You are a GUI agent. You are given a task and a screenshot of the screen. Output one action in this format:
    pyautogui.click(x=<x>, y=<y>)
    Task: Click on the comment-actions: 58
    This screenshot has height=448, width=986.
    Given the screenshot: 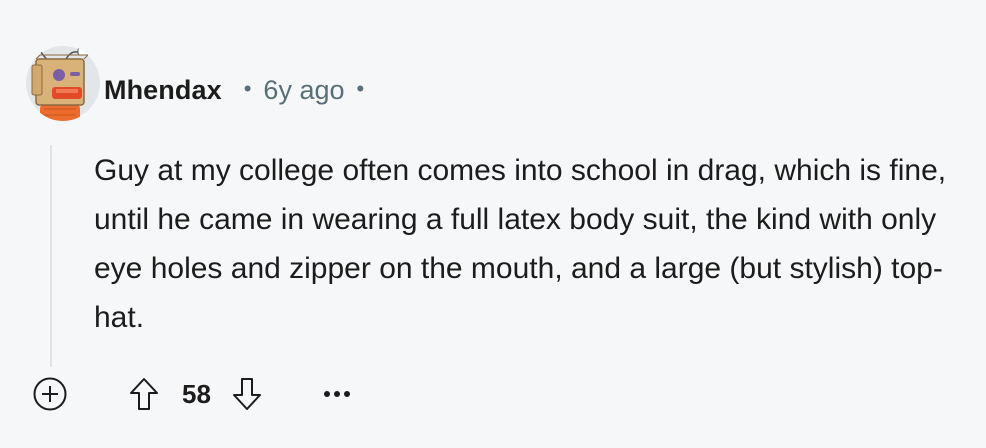 What is the action you would take?
    pyautogui.click(x=192, y=394)
    